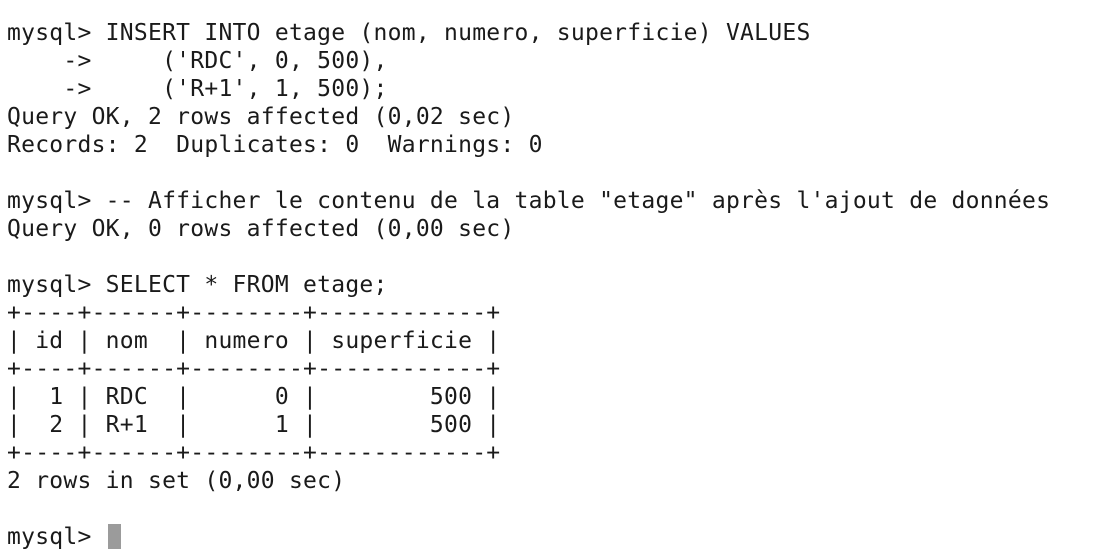  What do you see at coordinates (176, 481) in the screenshot?
I see `terminal-line-rows-in-set: 2 rows in set (0,00 sec)` at bounding box center [176, 481].